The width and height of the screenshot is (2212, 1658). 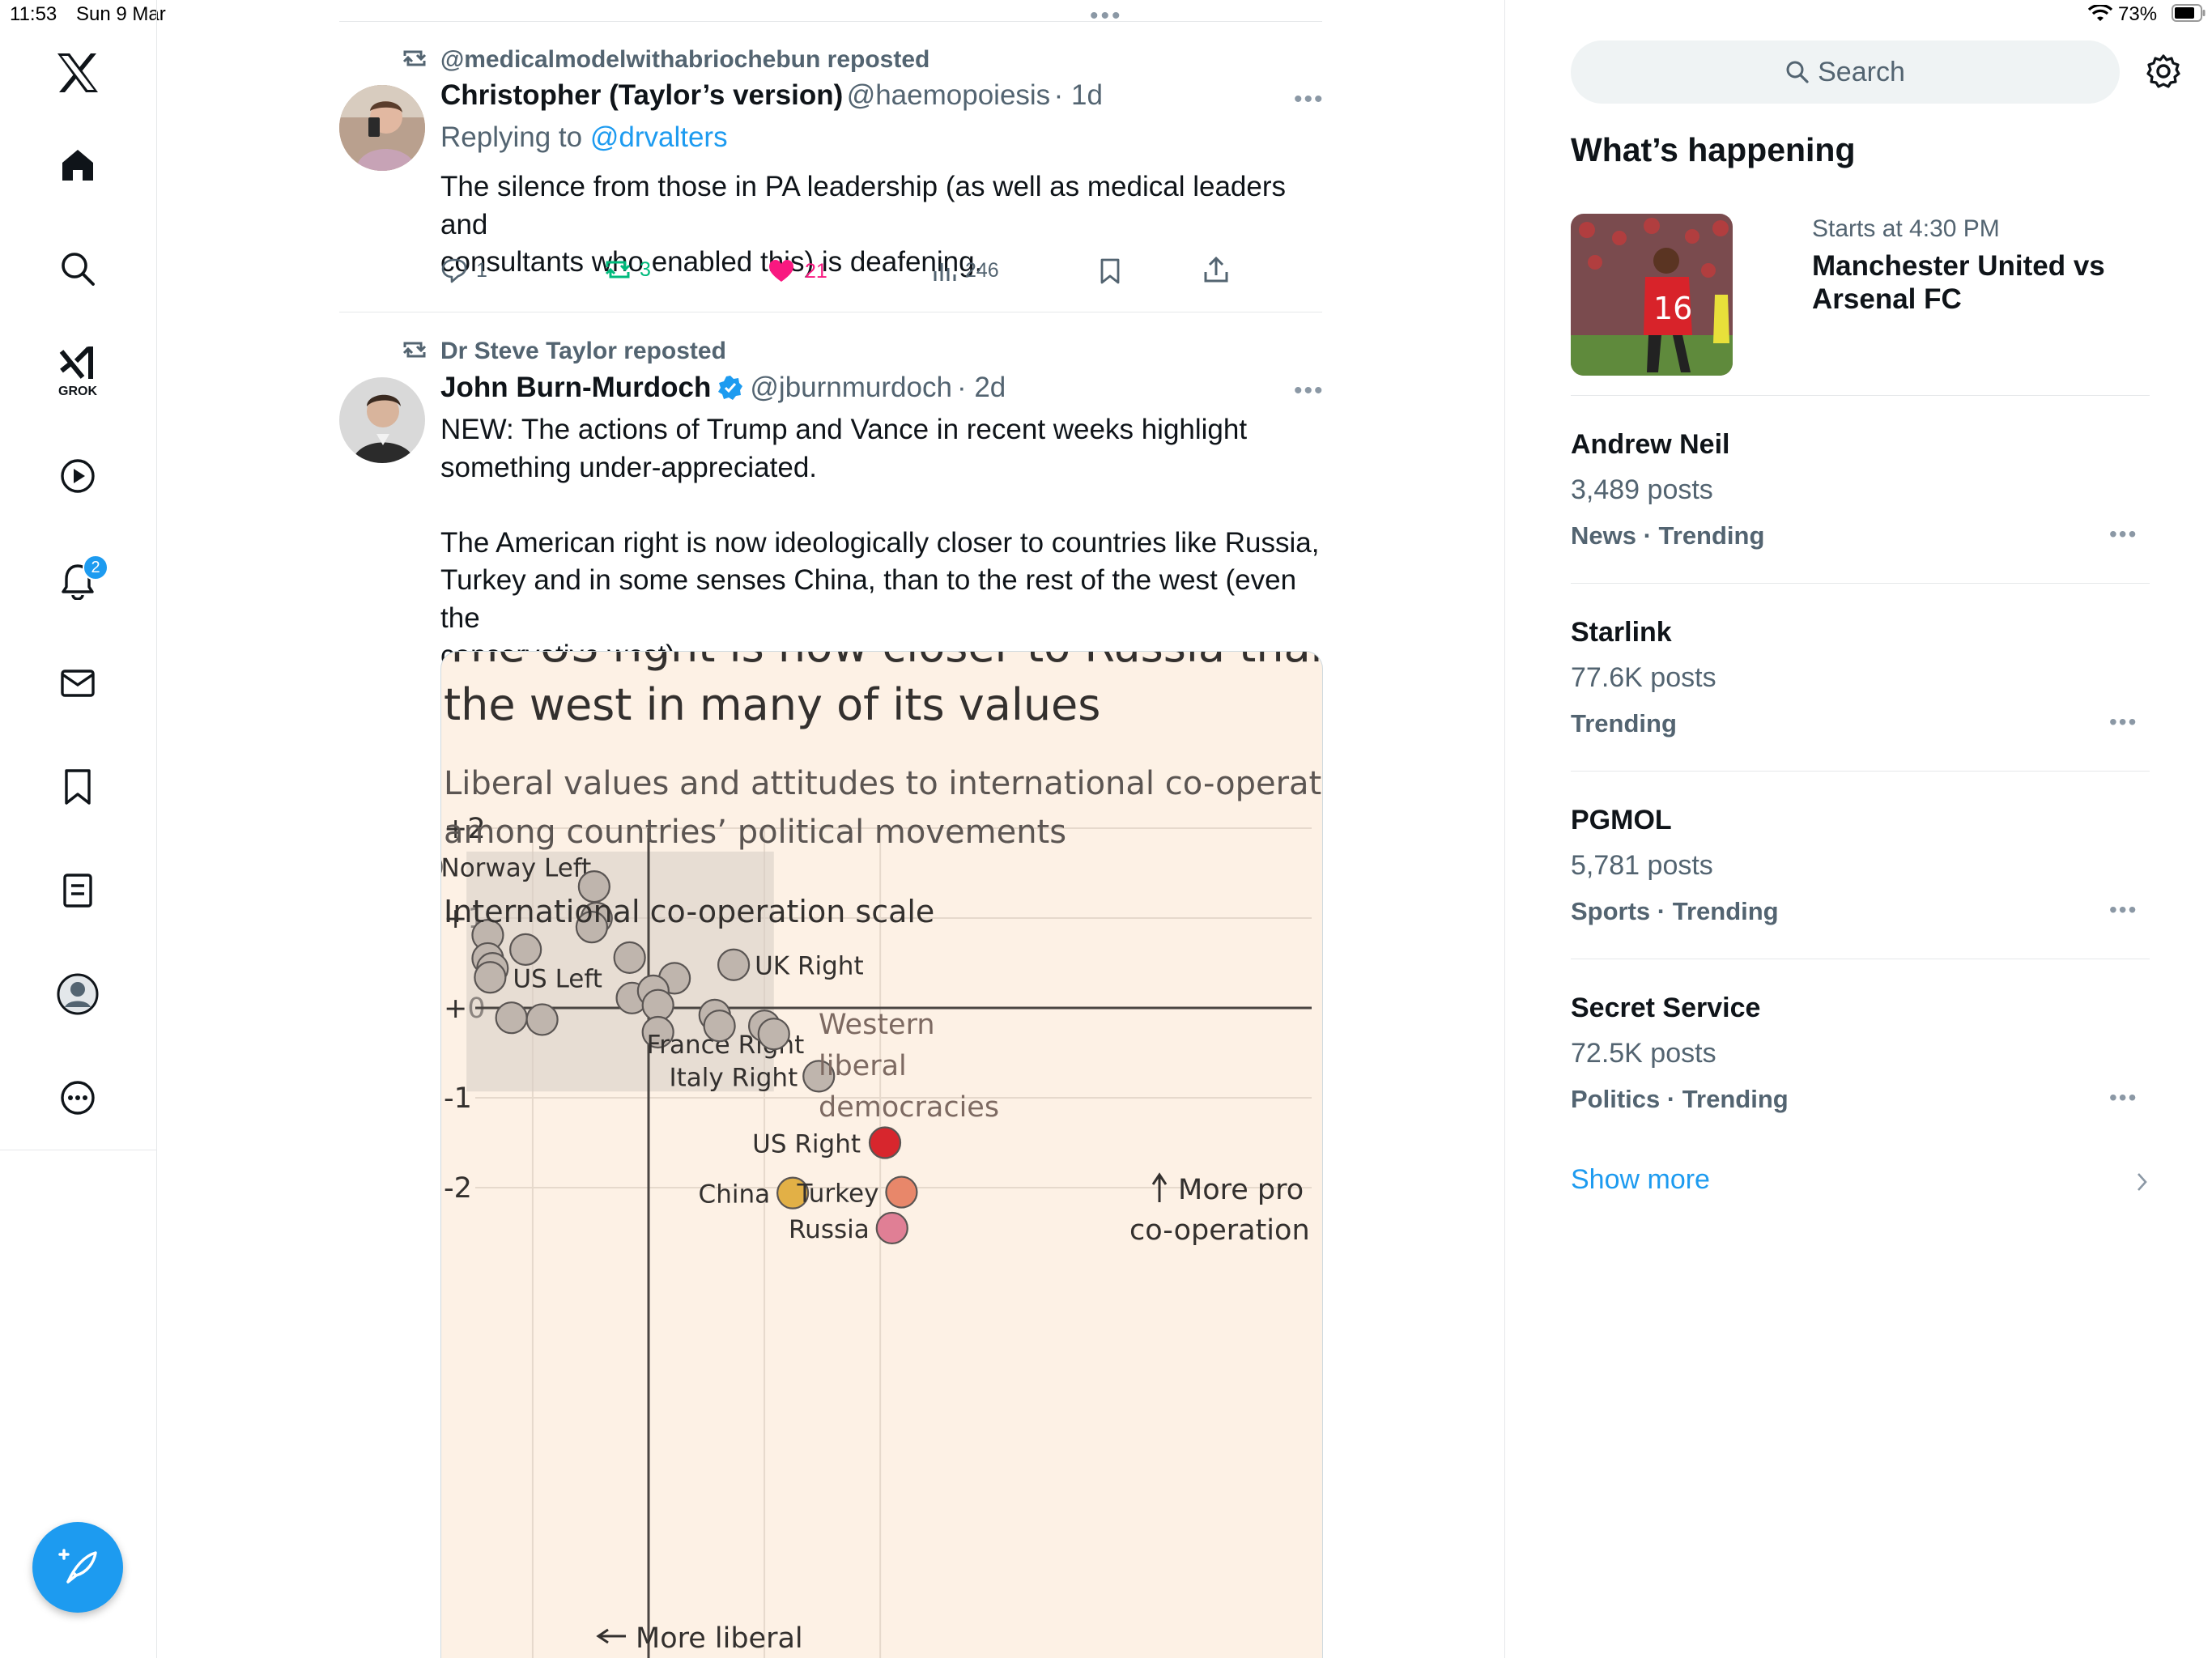 I want to click on trend-context: Trending, so click(x=1624, y=723).